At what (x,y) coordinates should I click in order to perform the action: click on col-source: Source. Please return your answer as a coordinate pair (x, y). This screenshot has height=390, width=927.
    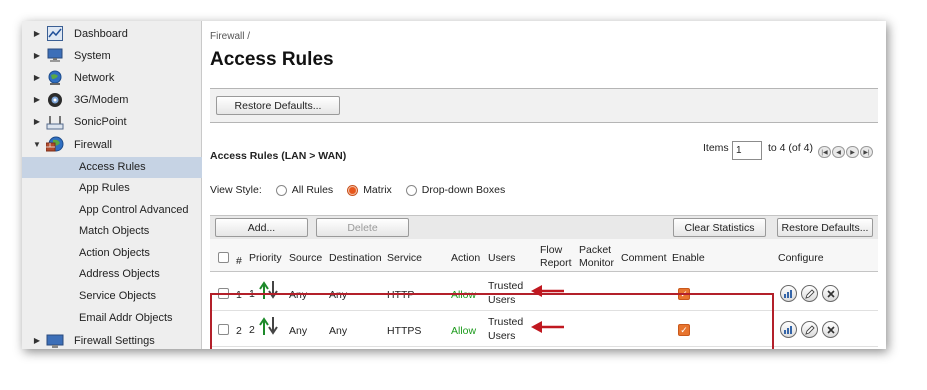
    Looking at the image, I should click on (305, 258).